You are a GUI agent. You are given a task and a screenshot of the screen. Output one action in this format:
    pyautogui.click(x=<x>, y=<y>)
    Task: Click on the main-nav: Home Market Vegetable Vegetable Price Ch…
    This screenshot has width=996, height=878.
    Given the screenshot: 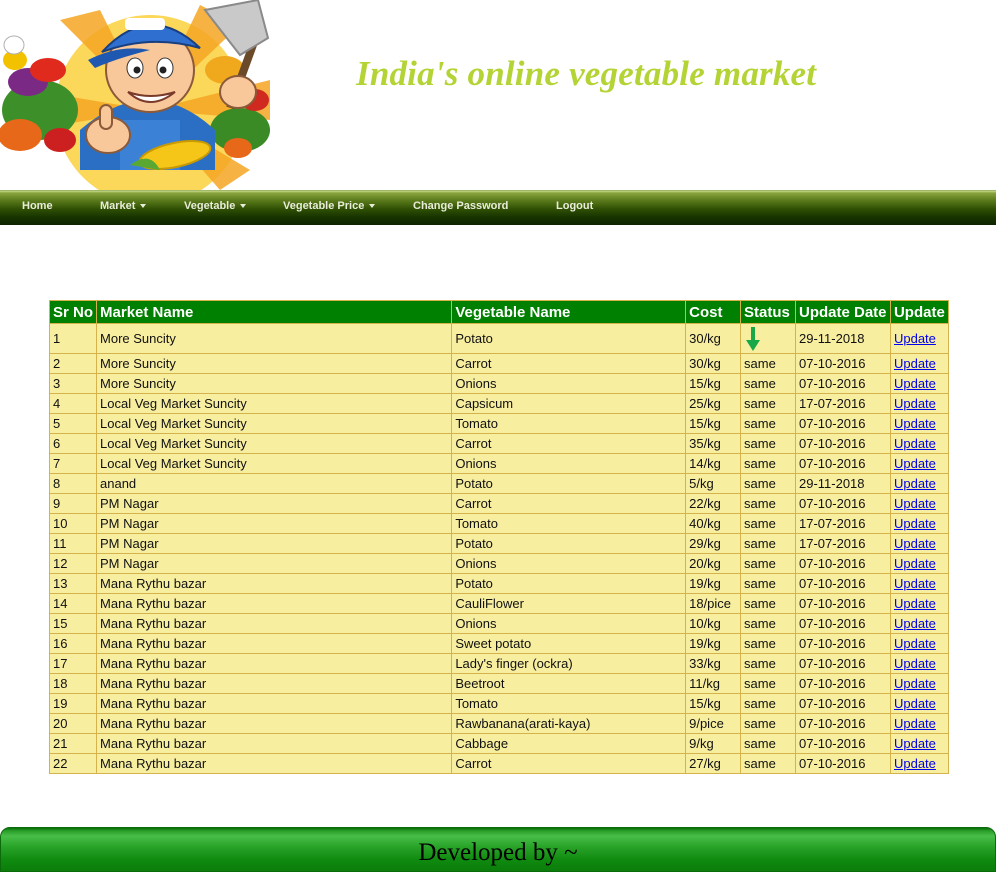 What is the action you would take?
    pyautogui.click(x=498, y=207)
    